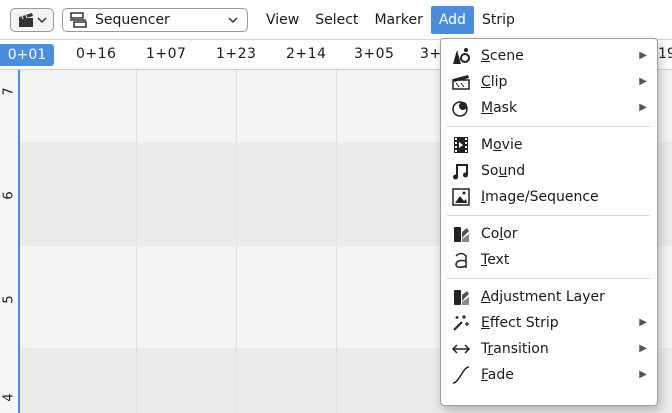  Describe the element at coordinates (27, 55) in the screenshot. I see `current-frame-indicator: 0+01` at that location.